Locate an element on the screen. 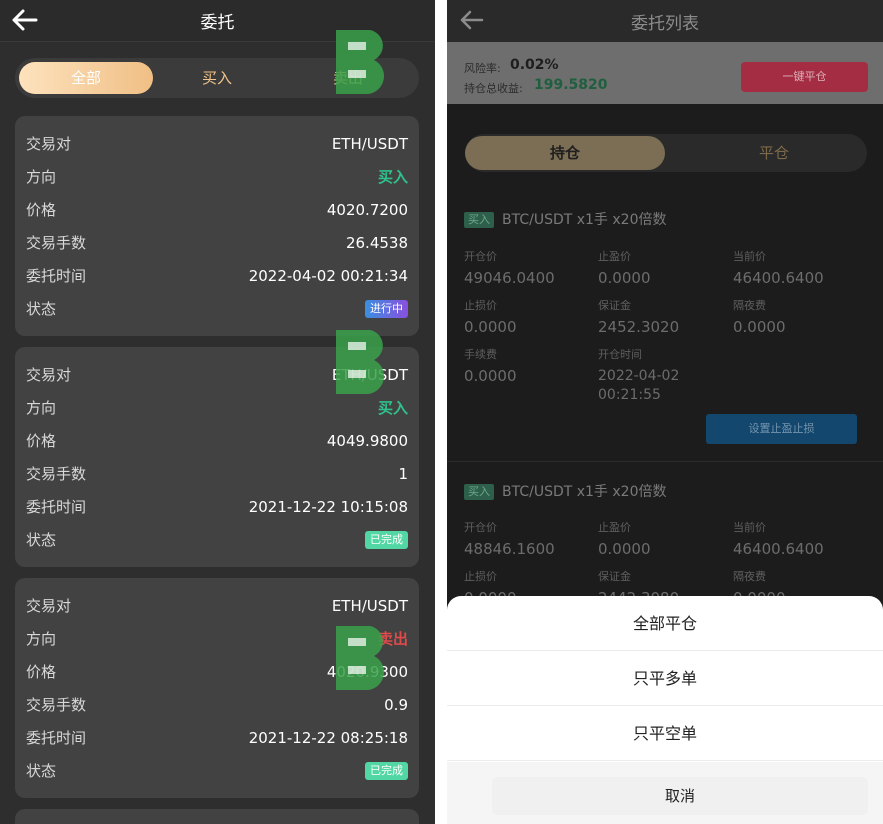 The image size is (883, 824). open-time-date: 2022-04-02 is located at coordinates (639, 376).